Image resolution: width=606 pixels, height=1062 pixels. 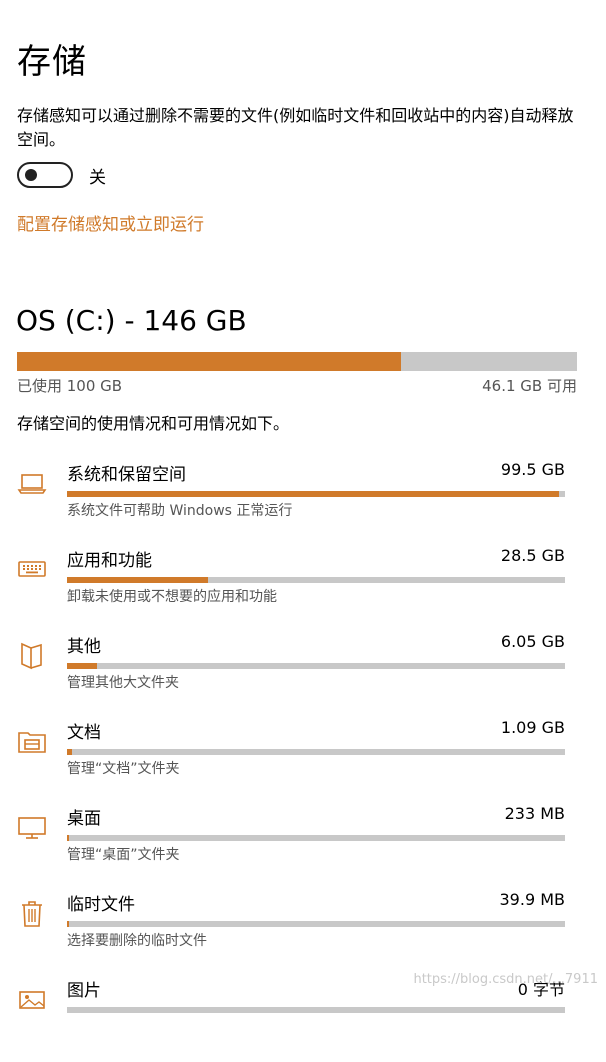 I want to click on category-description: 管理“文档”文件夹, so click(x=123, y=769).